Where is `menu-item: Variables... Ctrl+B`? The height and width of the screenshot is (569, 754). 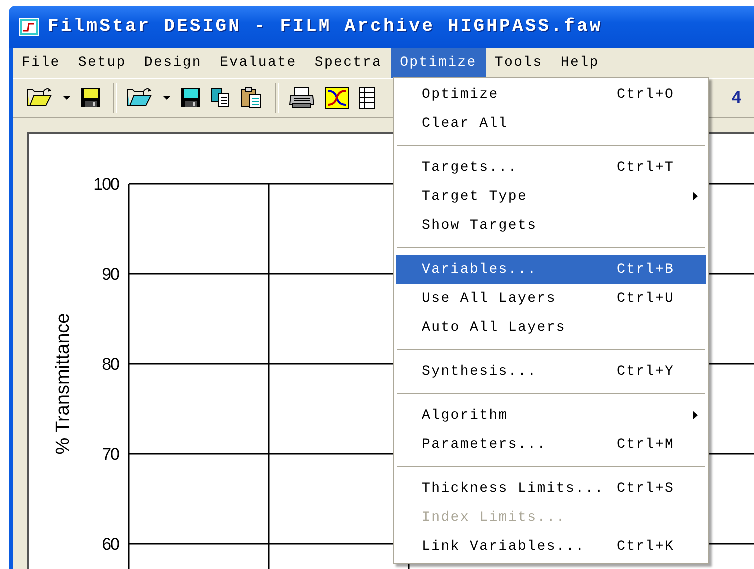 menu-item: Variables... Ctrl+B is located at coordinates (551, 269).